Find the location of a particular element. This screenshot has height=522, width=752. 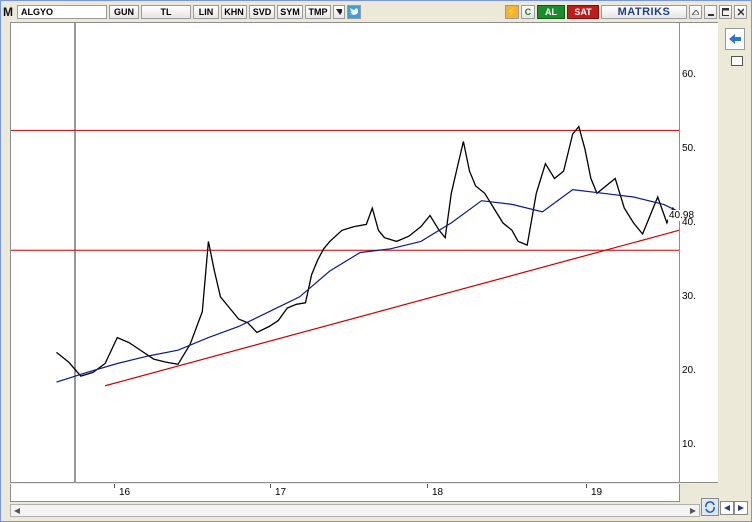

y-tick-label: 20. is located at coordinates (689, 370).